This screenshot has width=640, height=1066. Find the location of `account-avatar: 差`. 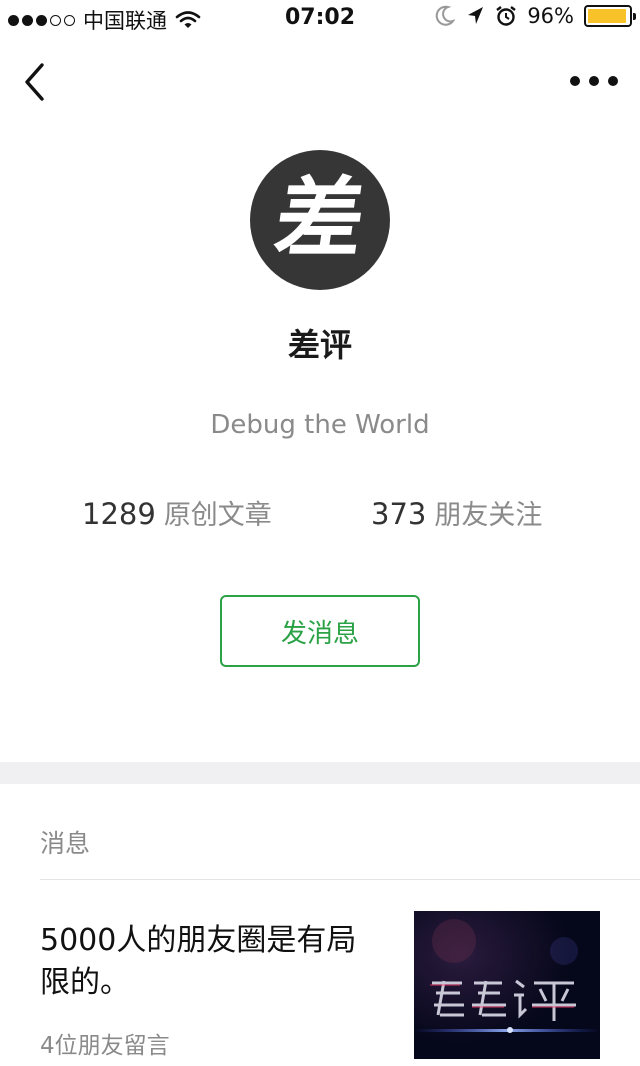

account-avatar: 差 is located at coordinates (320, 220).